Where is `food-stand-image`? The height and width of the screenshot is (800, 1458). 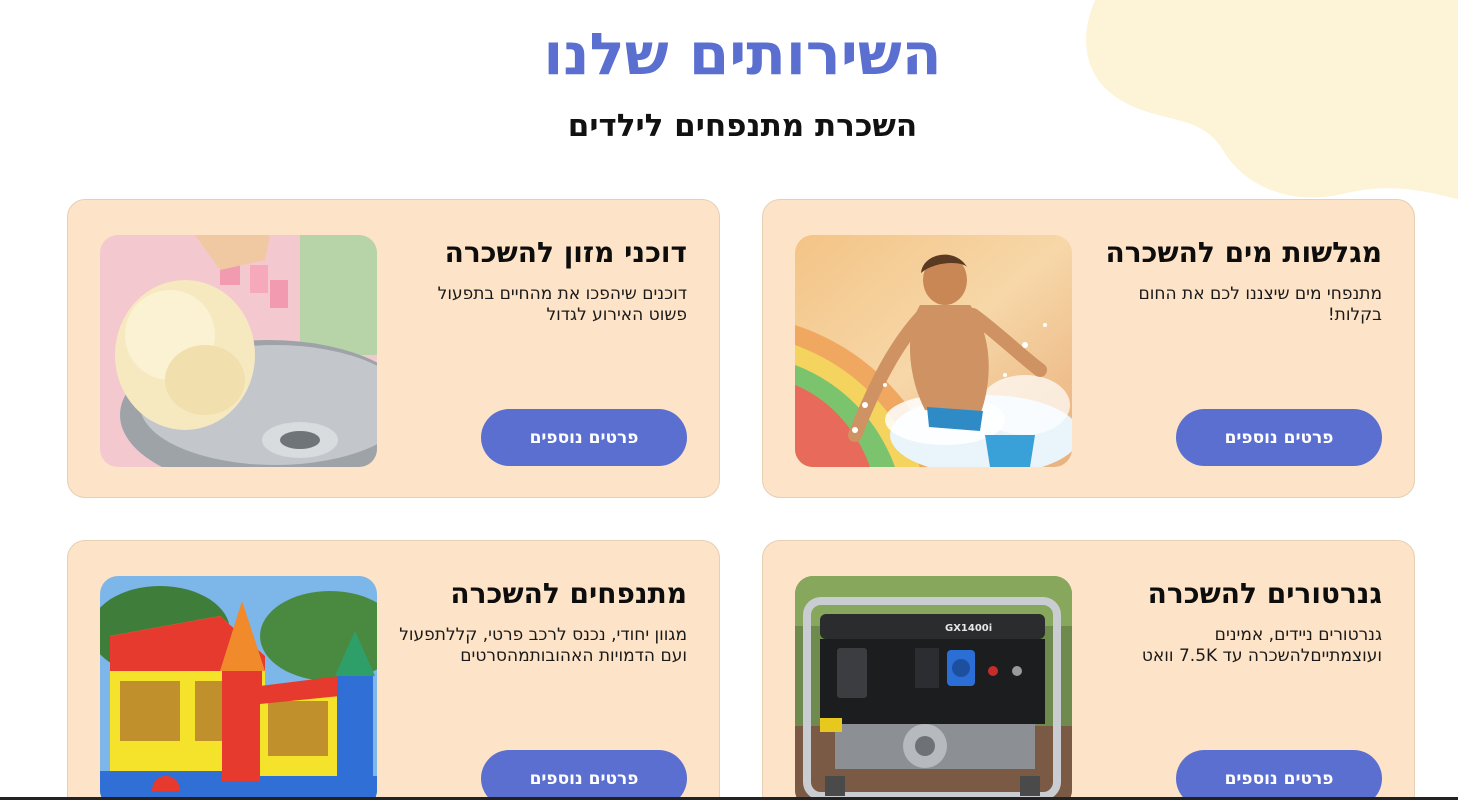
food-stand-image is located at coordinates (238, 351).